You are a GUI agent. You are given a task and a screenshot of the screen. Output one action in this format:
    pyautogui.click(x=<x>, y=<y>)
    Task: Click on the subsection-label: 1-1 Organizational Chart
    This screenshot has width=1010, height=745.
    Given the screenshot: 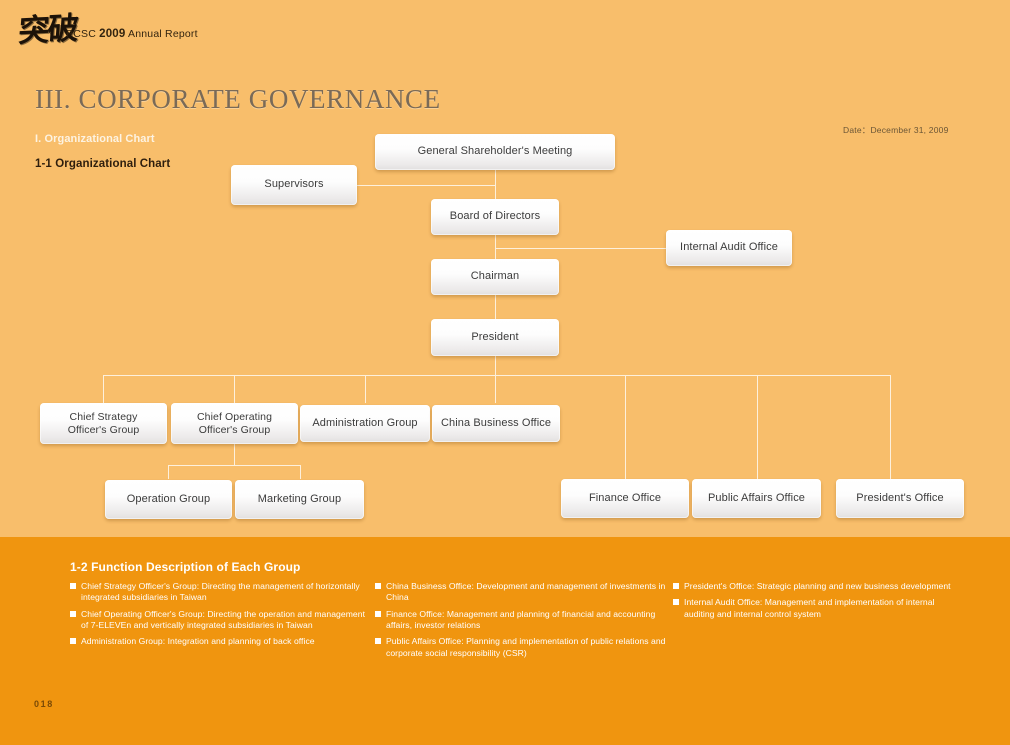 What is the action you would take?
    pyautogui.click(x=103, y=164)
    